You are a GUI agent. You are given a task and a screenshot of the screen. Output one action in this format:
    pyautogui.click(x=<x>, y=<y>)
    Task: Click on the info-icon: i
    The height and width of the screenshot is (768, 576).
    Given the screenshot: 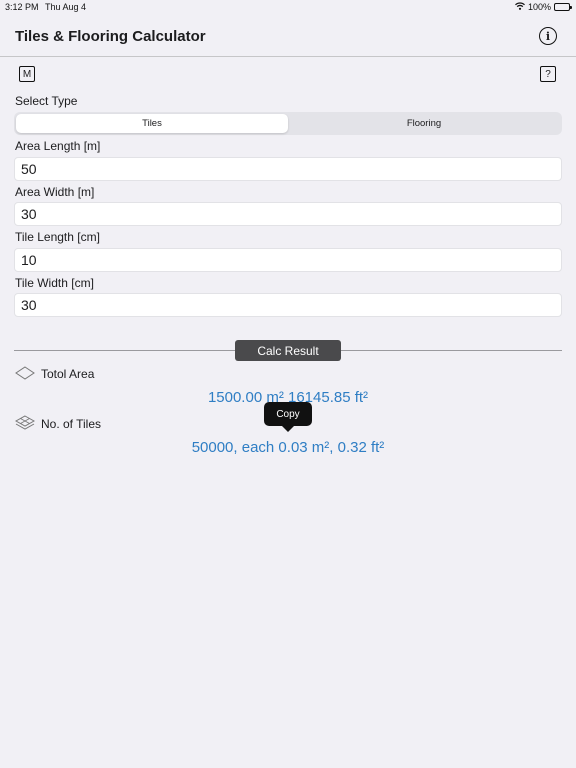 What is the action you would take?
    pyautogui.click(x=548, y=36)
    